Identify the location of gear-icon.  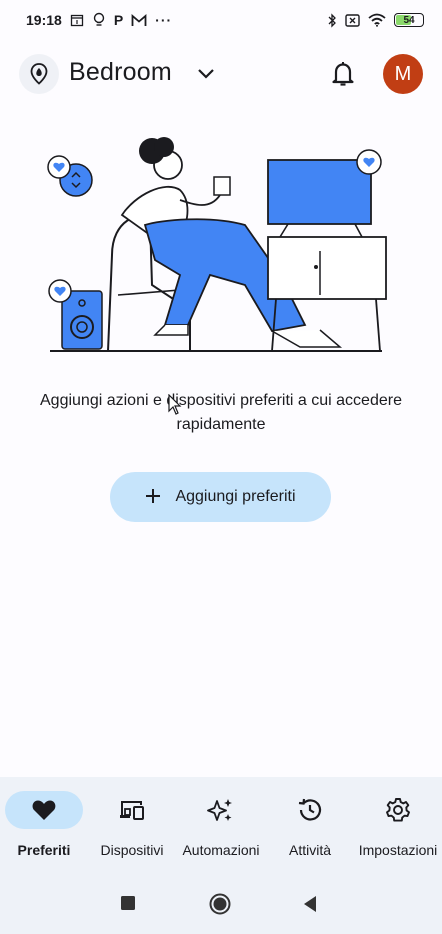
(398, 810).